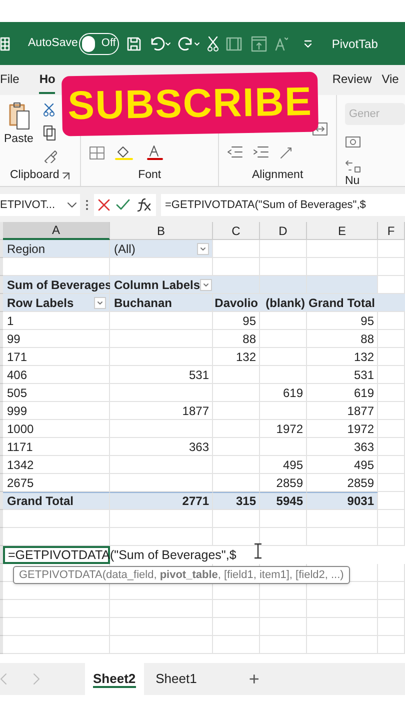  What do you see at coordinates (236, 501) in the screenshot?
I see `table-cell: 315` at bounding box center [236, 501].